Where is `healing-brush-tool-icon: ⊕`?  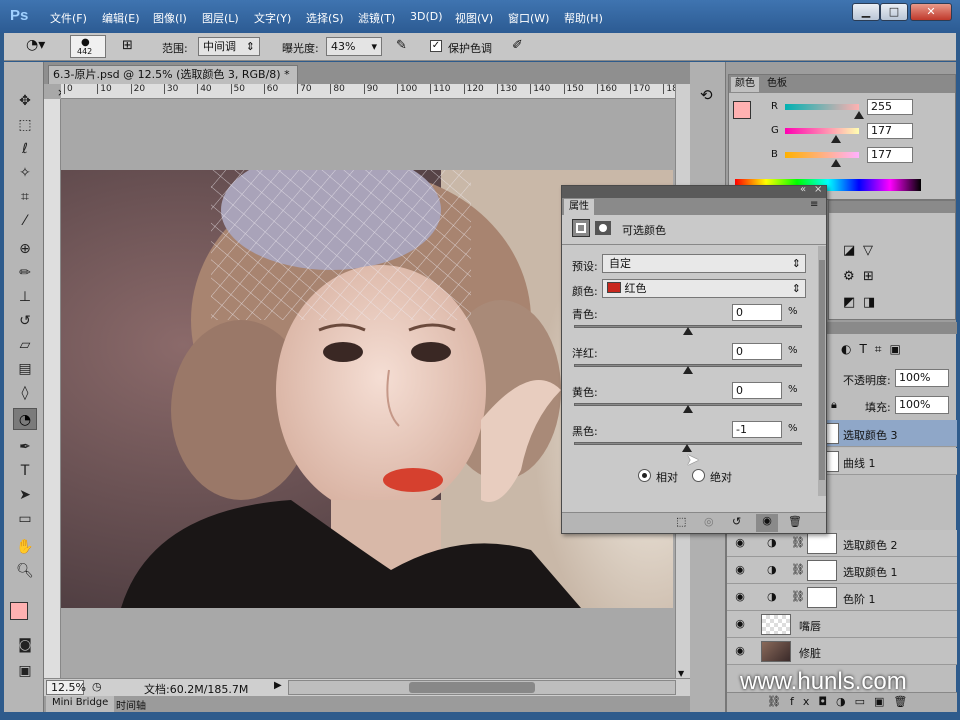
healing-brush-tool-icon: ⊕ is located at coordinates (25, 249).